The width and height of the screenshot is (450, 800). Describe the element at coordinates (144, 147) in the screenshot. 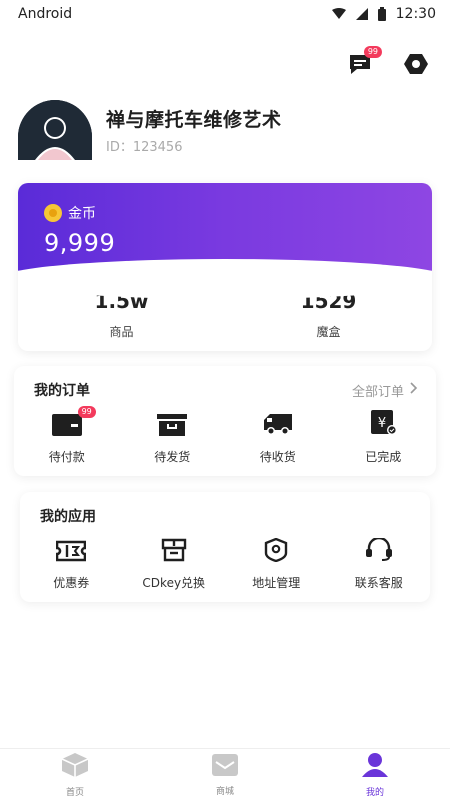

I see `profile-id: ID：123456` at that location.